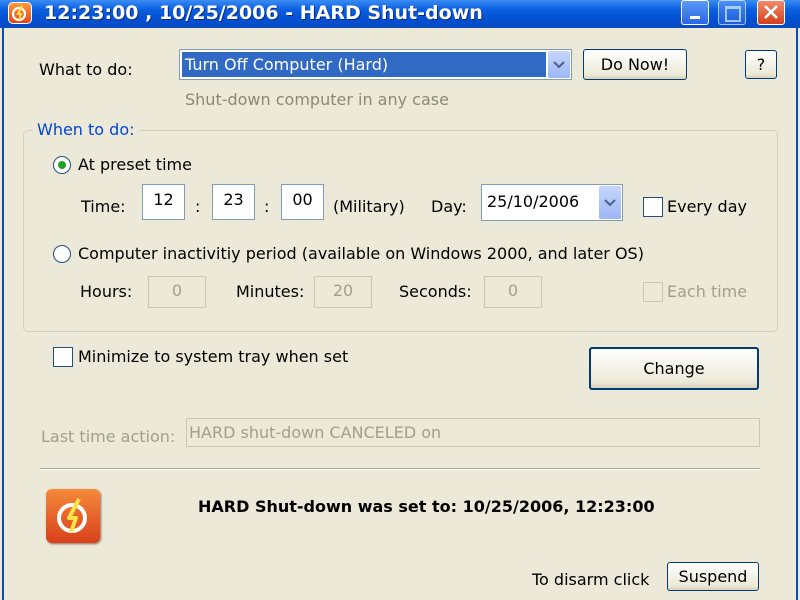 This screenshot has width=800, height=600. Describe the element at coordinates (270, 291) in the screenshot. I see `minutes-label: Minutes:` at that location.